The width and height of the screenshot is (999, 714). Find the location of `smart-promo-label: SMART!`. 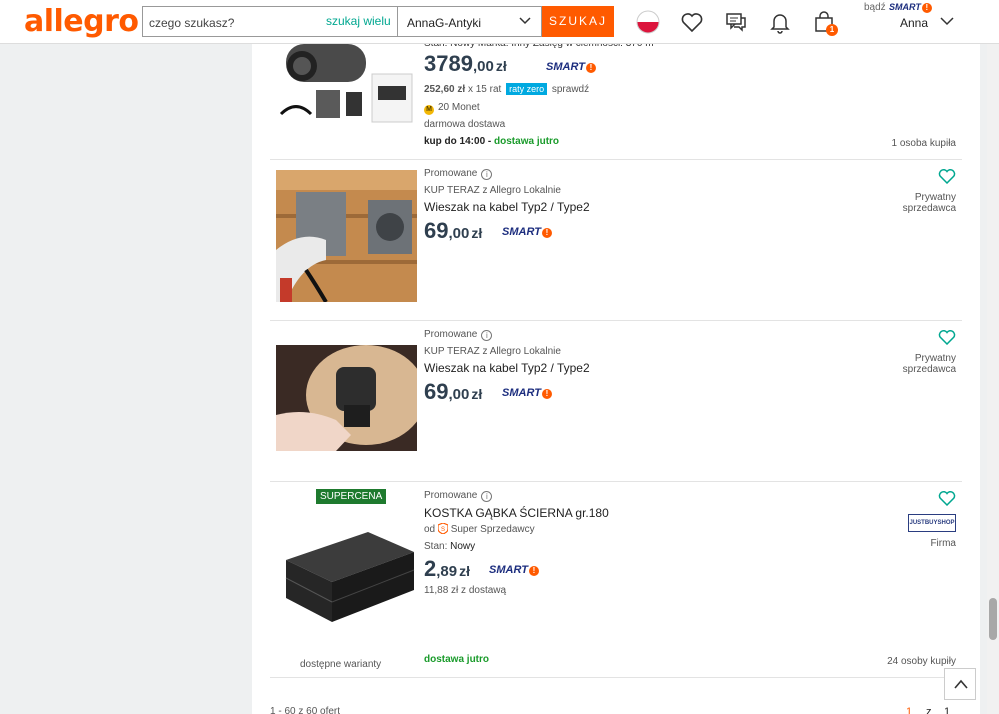

smart-promo-label: SMART! is located at coordinates (910, 7).